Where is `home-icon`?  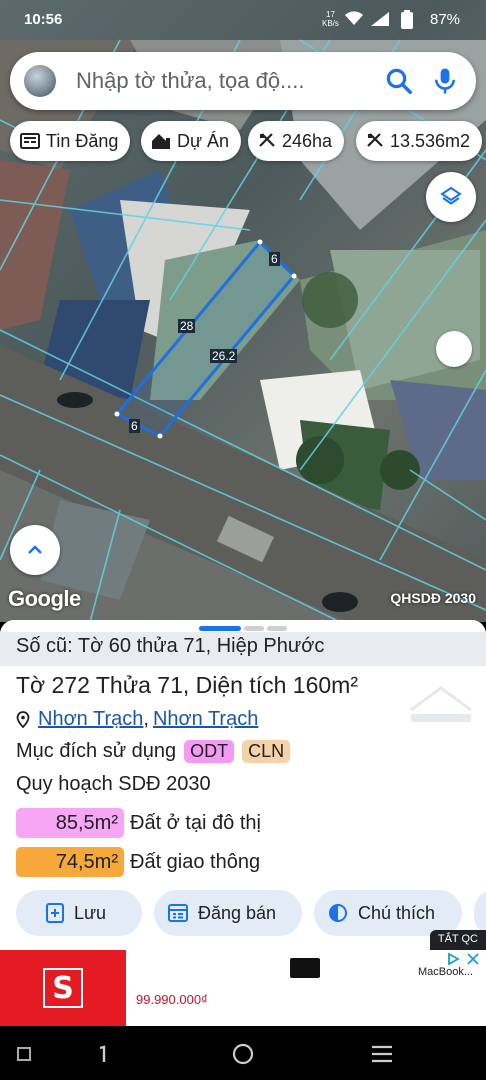
home-icon is located at coordinates (243, 1054).